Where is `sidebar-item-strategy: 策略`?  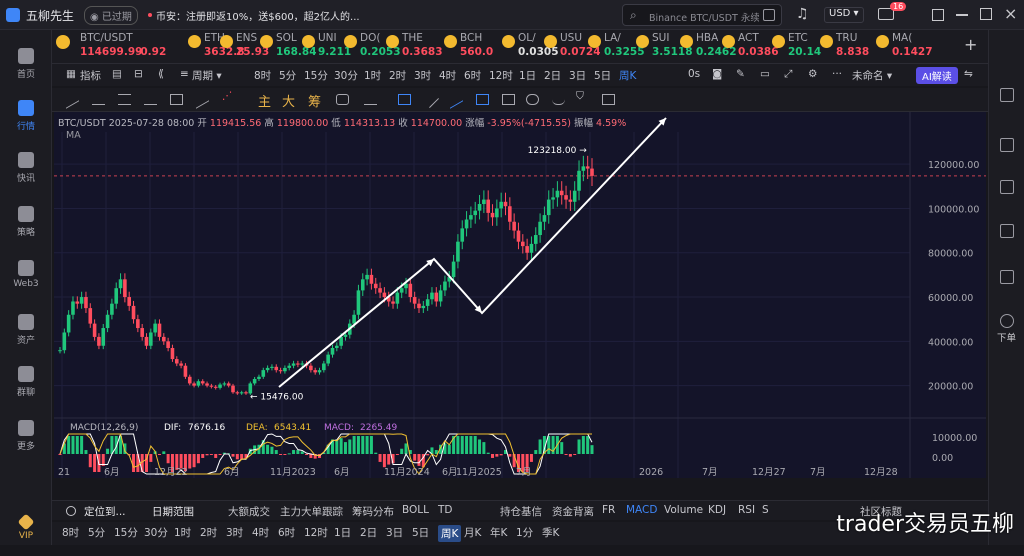 sidebar-item-strategy: 策略 is located at coordinates (26, 224).